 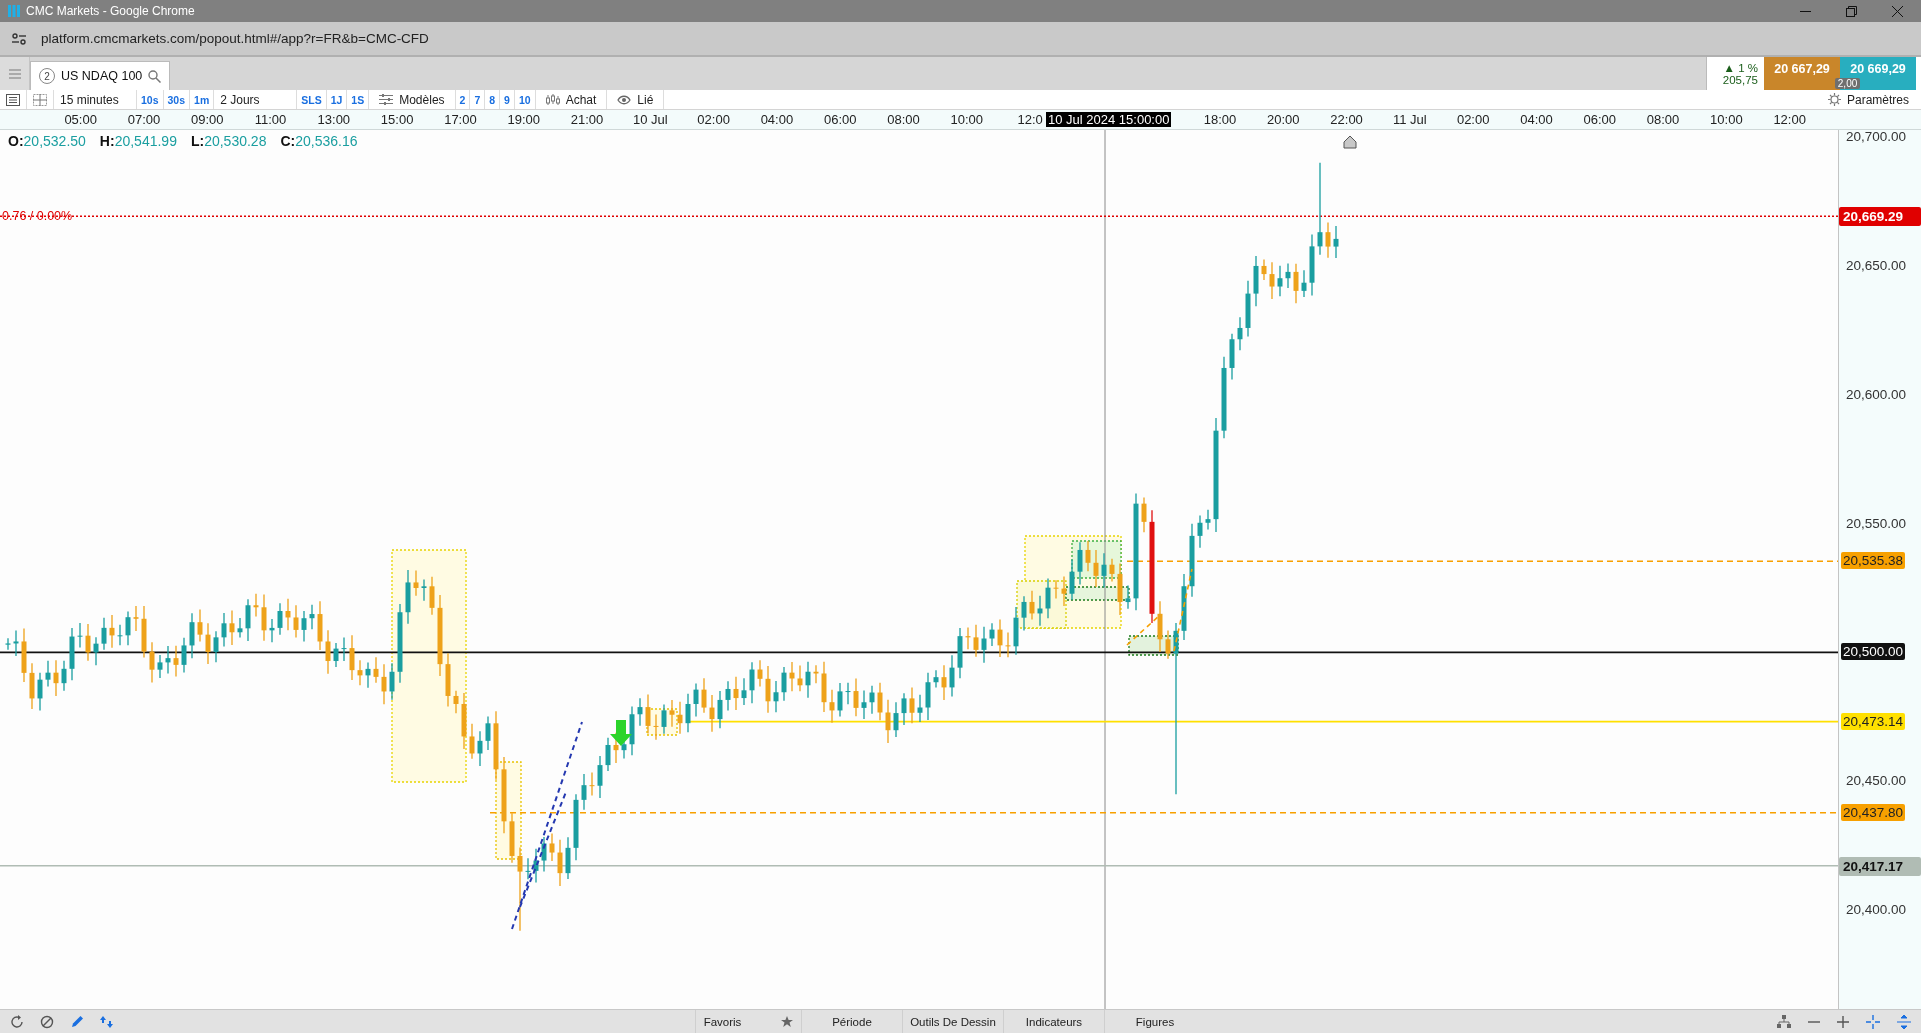 What do you see at coordinates (1873, 561) in the screenshot?
I see `price-tag: 20,535.38` at bounding box center [1873, 561].